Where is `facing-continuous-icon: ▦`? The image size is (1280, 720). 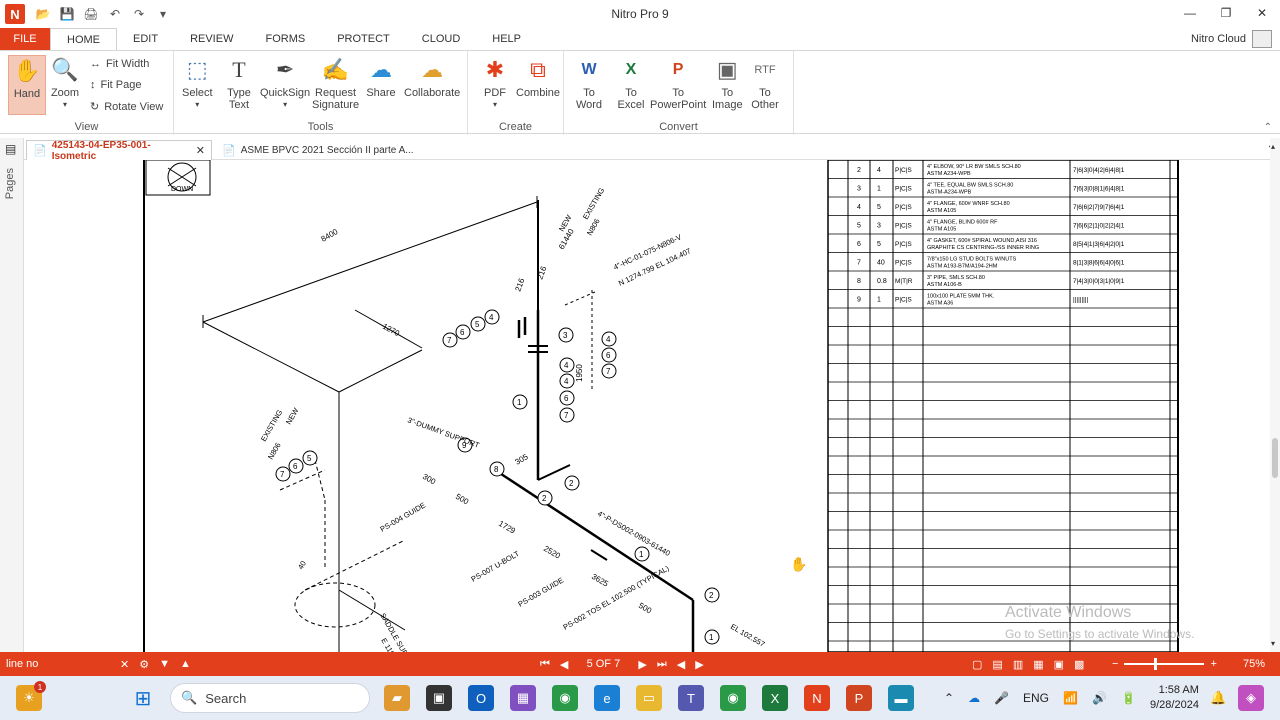
facing-continuous-icon: ▦ is located at coordinates (1038, 664).